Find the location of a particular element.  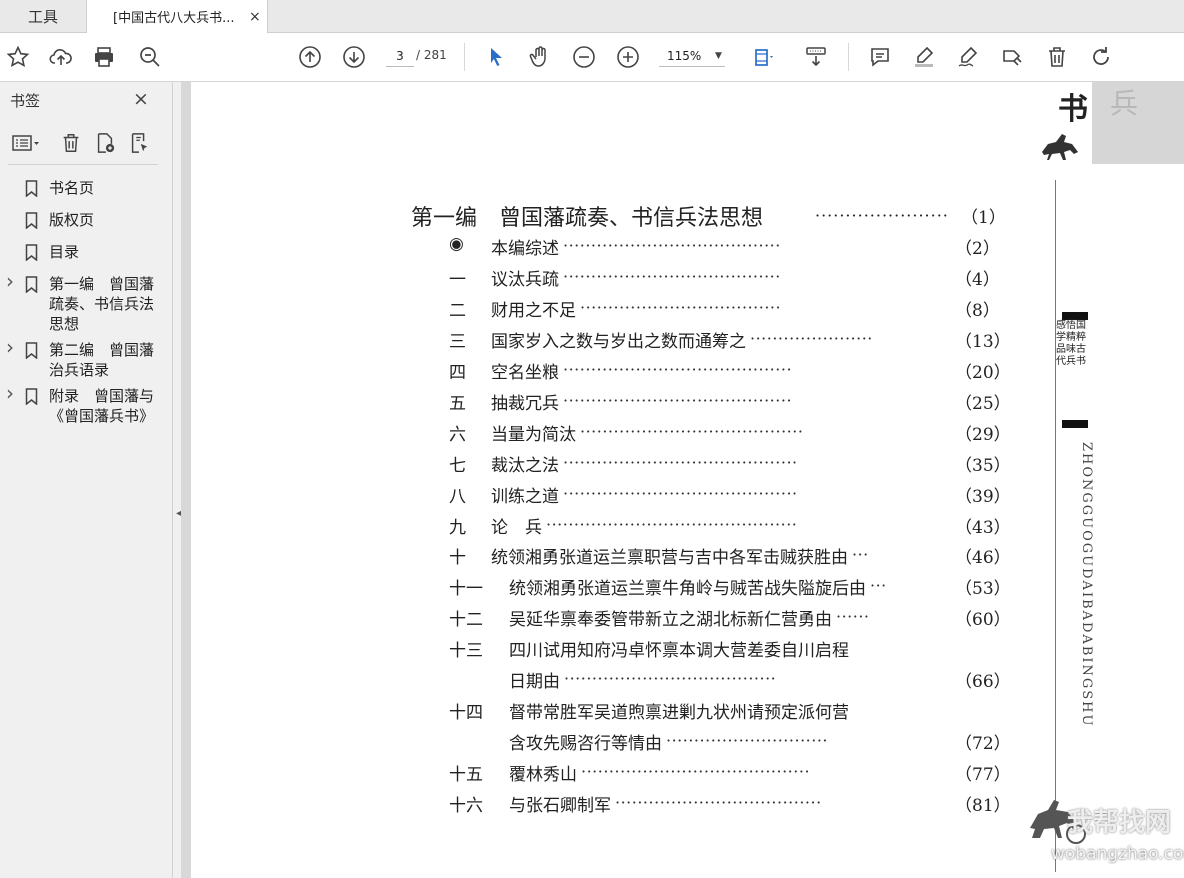

site-watermark: 我帮找网 wobangzhao.com is located at coordinates (1100, 833).